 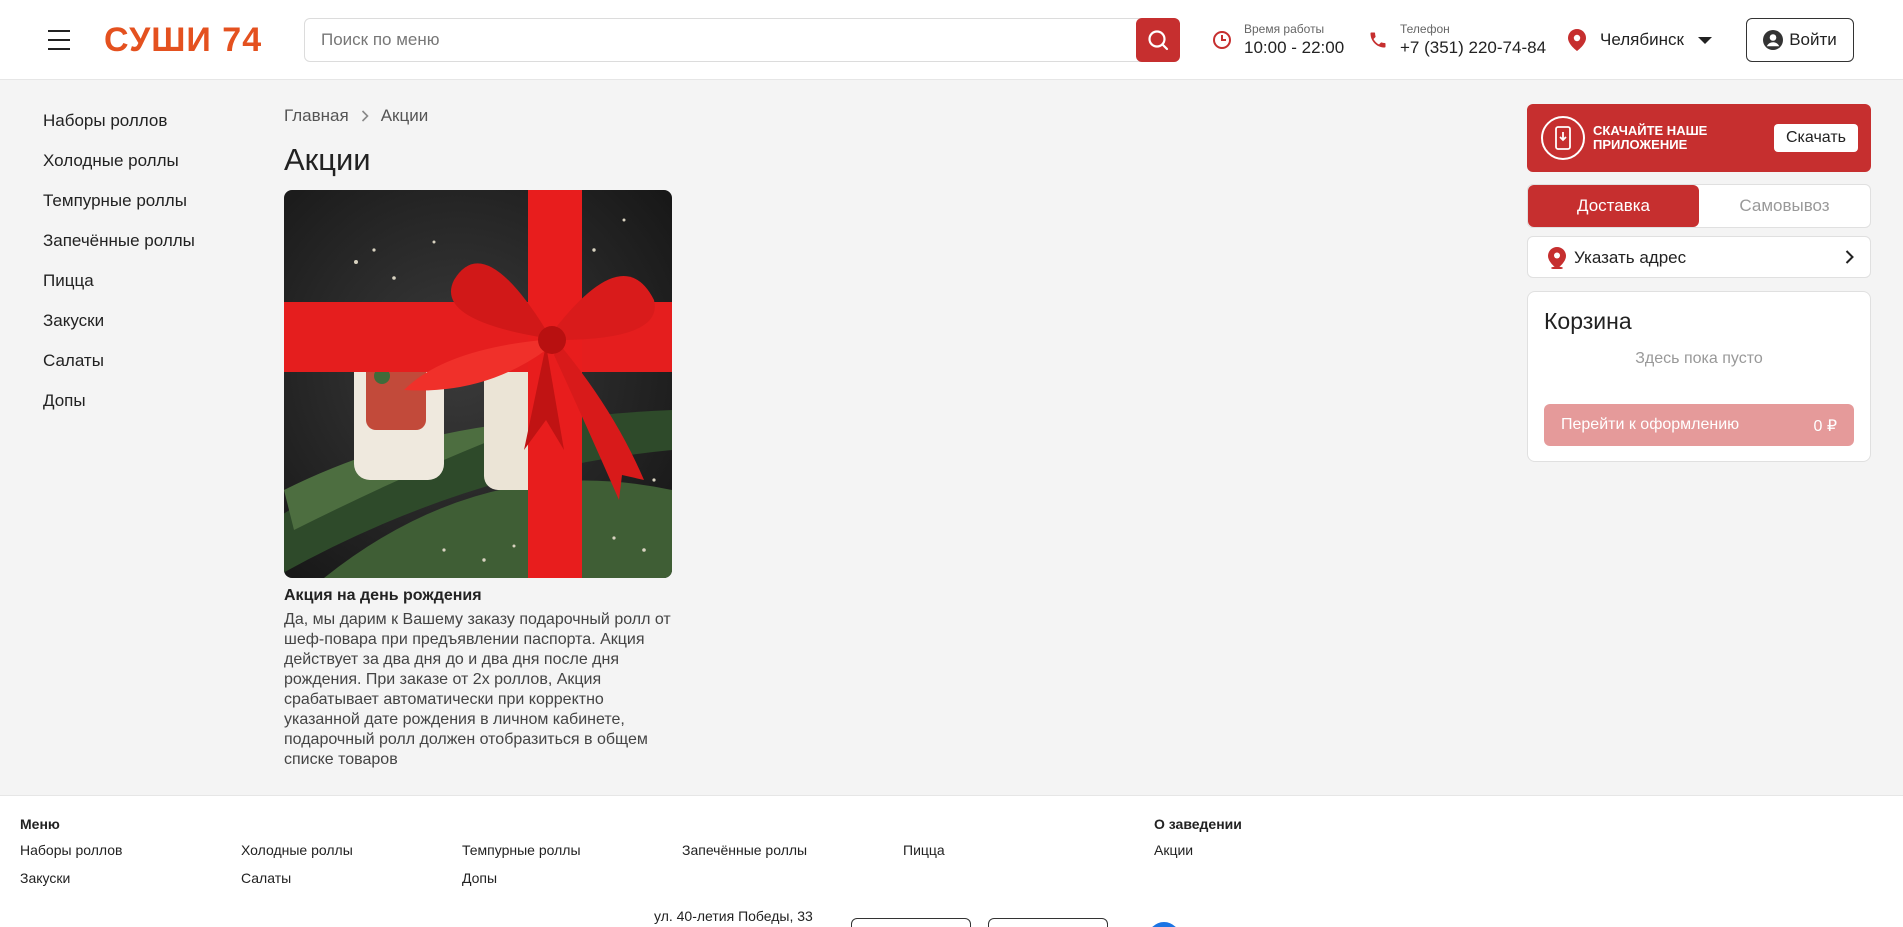 What do you see at coordinates (1378, 40) in the screenshot?
I see `phone-icon` at bounding box center [1378, 40].